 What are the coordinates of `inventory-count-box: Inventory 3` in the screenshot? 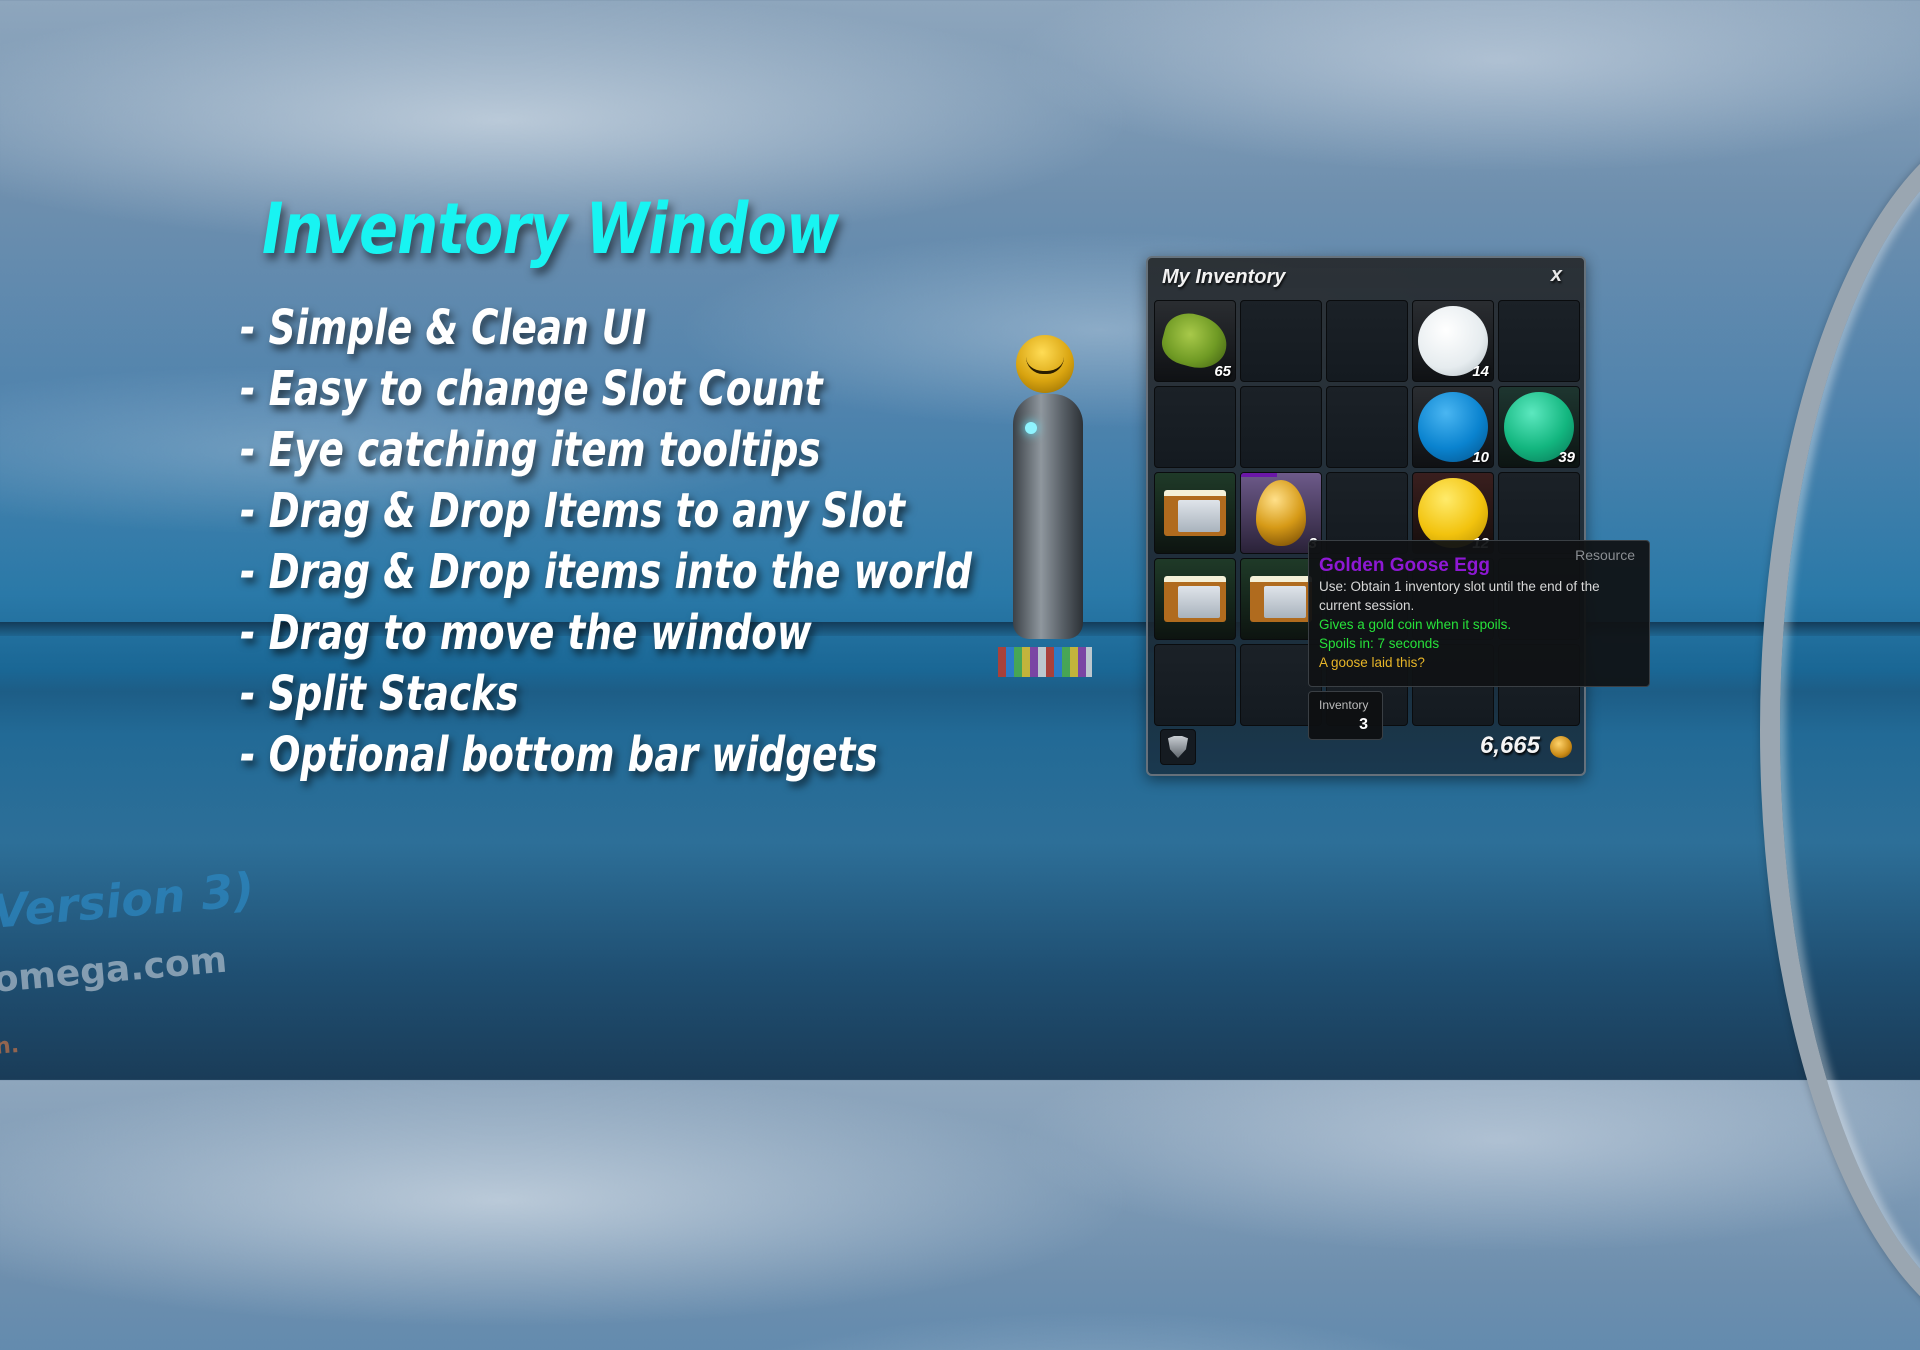 It's located at (1345, 715).